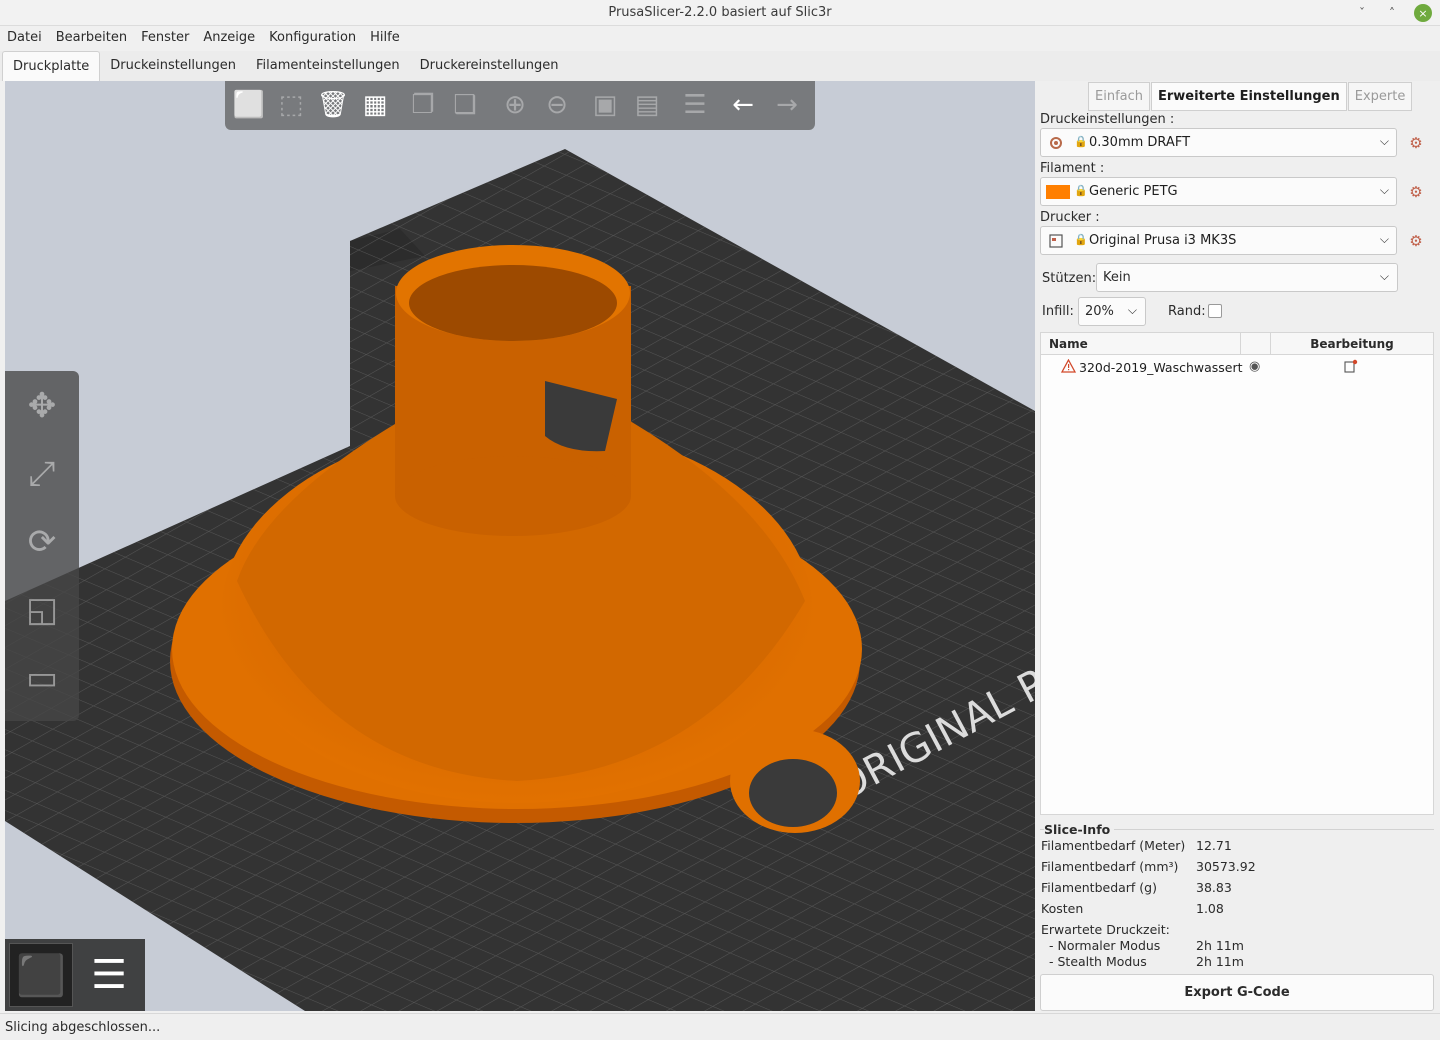 This screenshot has width=1440, height=1040. Describe the element at coordinates (1105, 945) in the screenshot. I see `print-time-mode-label: - Normaler Modus` at that location.